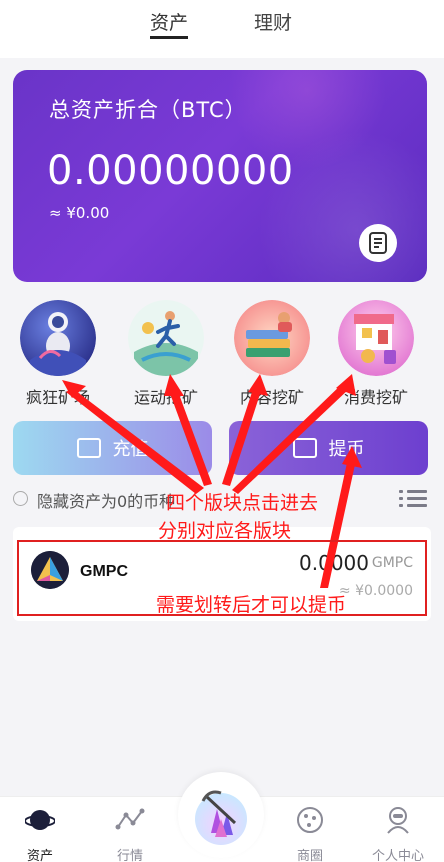 Image resolution: width=444 pixels, height=862 pixels. Describe the element at coordinates (413, 499) in the screenshot. I see `list-view-icon` at that location.